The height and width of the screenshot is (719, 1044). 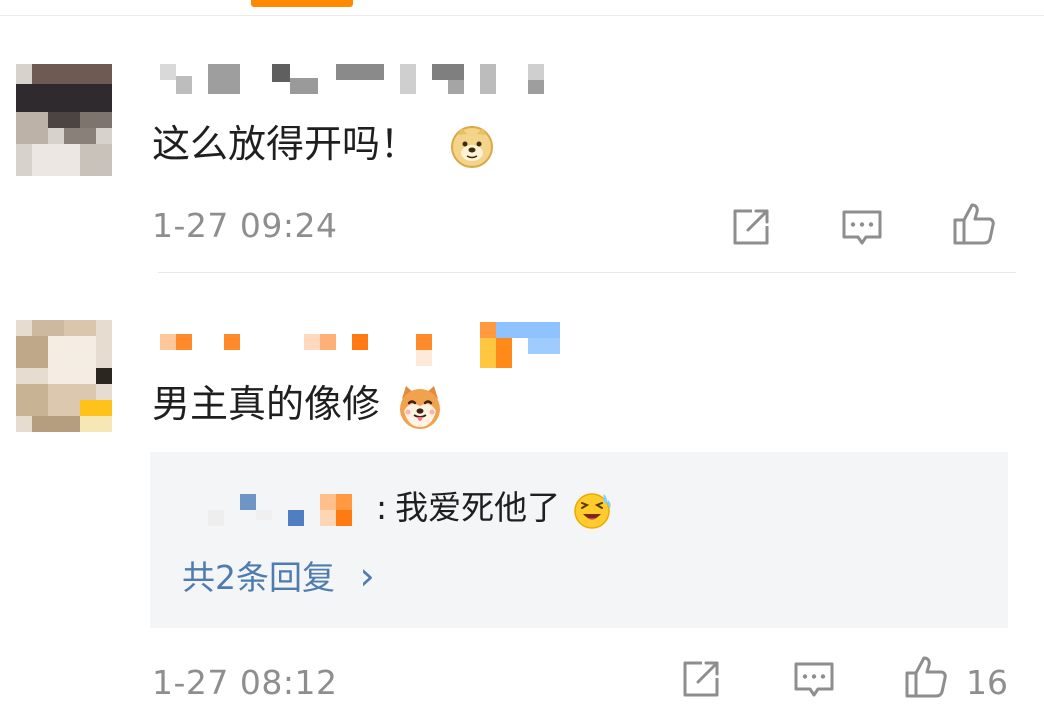 I want to click on reply-username-masked, so click(x=292, y=510).